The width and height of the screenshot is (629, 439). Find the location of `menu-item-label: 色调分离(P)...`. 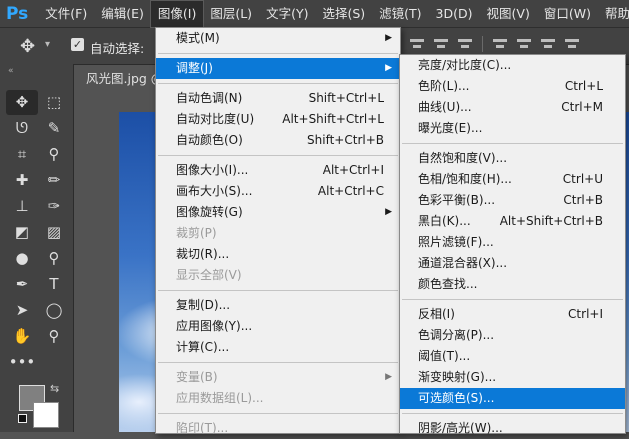

menu-item-label: 色调分离(P)... is located at coordinates (456, 335).